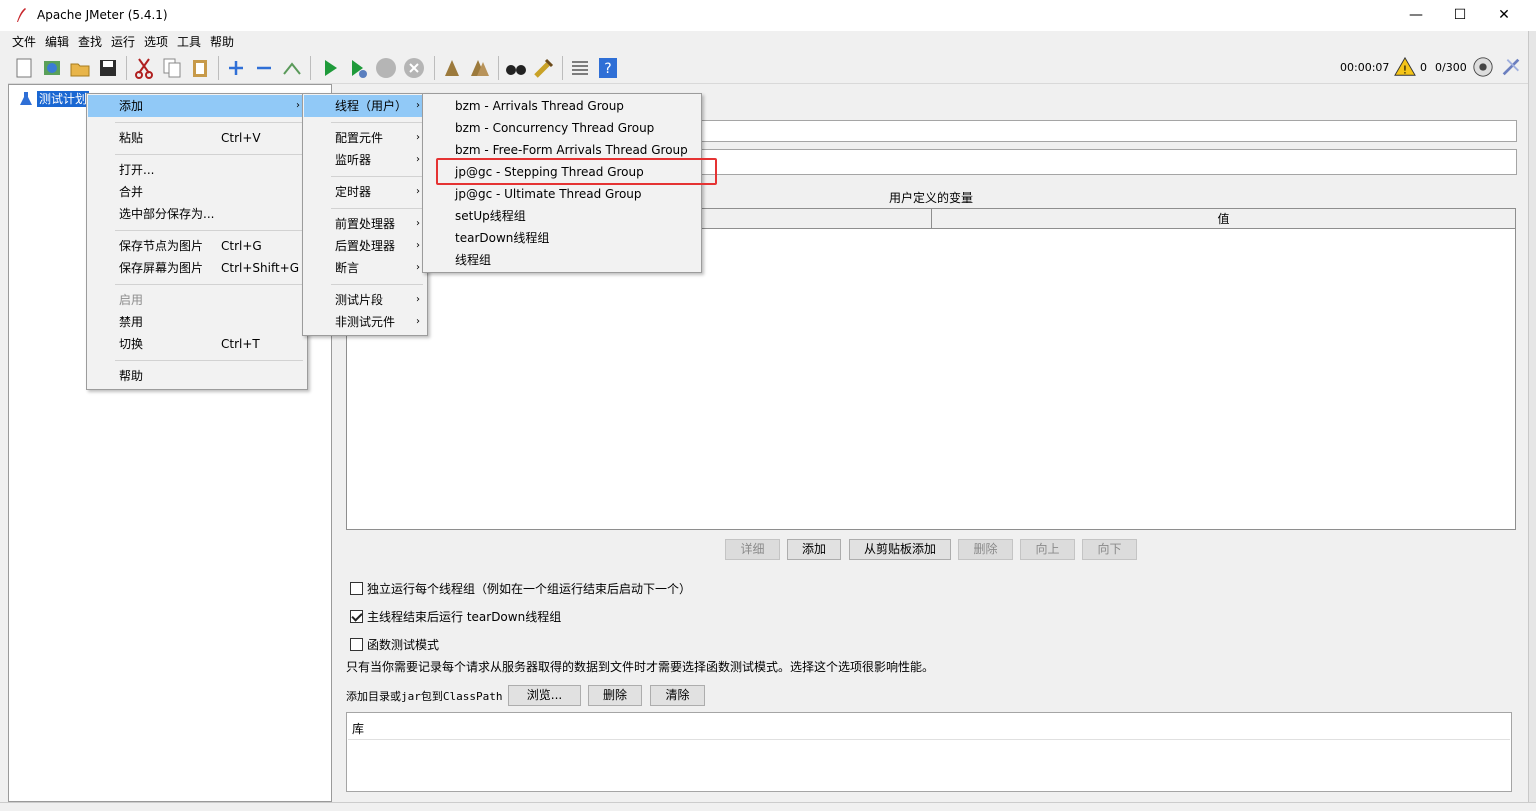 Image resolution: width=1536 pixels, height=811 pixels. Describe the element at coordinates (197, 138) in the screenshot. I see `menu-item-paste: 粘贴 Ctrl+V` at that location.